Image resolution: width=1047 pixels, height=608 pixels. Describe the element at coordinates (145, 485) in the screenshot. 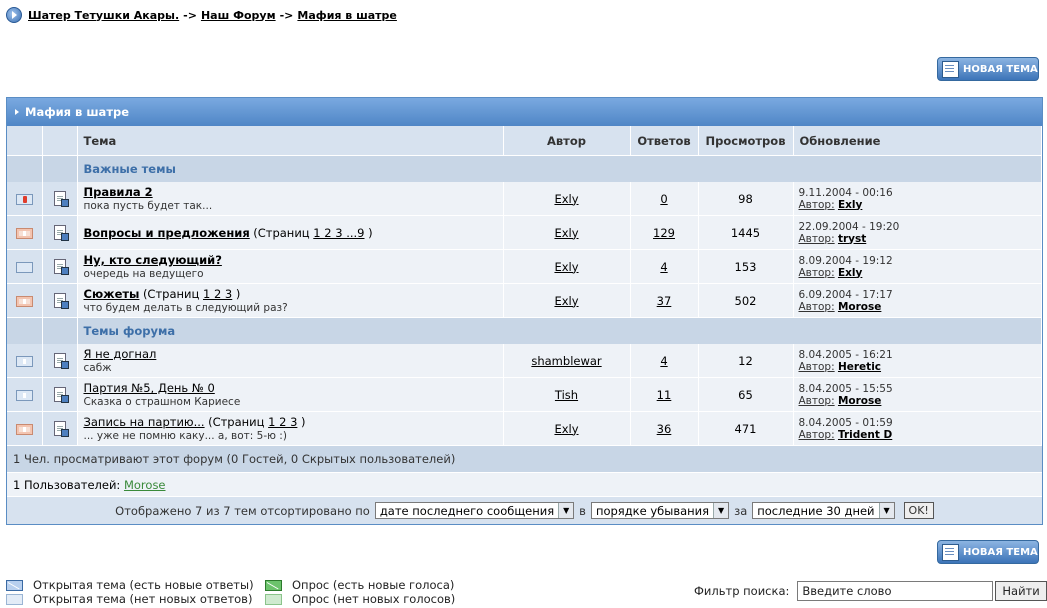

I see `user-link: Morose` at that location.